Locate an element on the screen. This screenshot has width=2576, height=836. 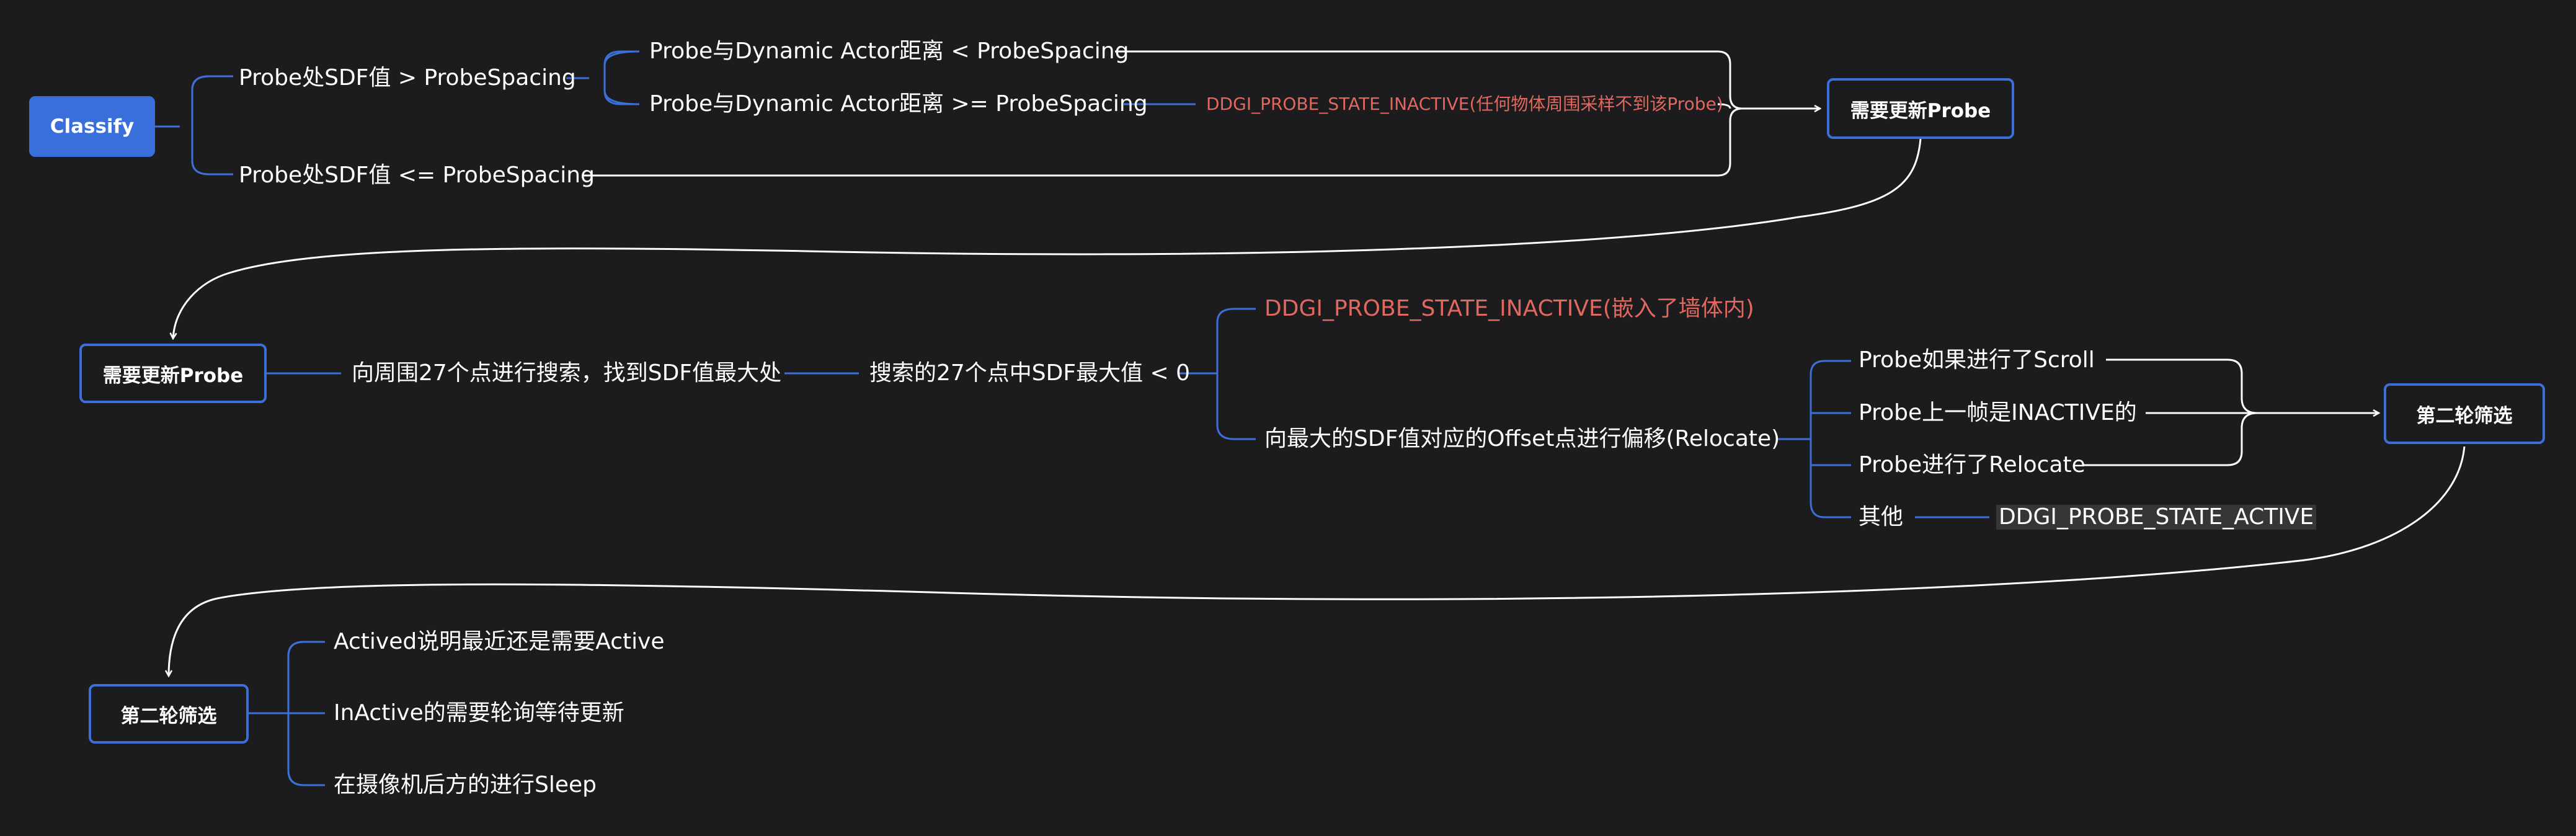
sleep-label: 在摄像机后方的进行Sleep is located at coordinates (465, 785).